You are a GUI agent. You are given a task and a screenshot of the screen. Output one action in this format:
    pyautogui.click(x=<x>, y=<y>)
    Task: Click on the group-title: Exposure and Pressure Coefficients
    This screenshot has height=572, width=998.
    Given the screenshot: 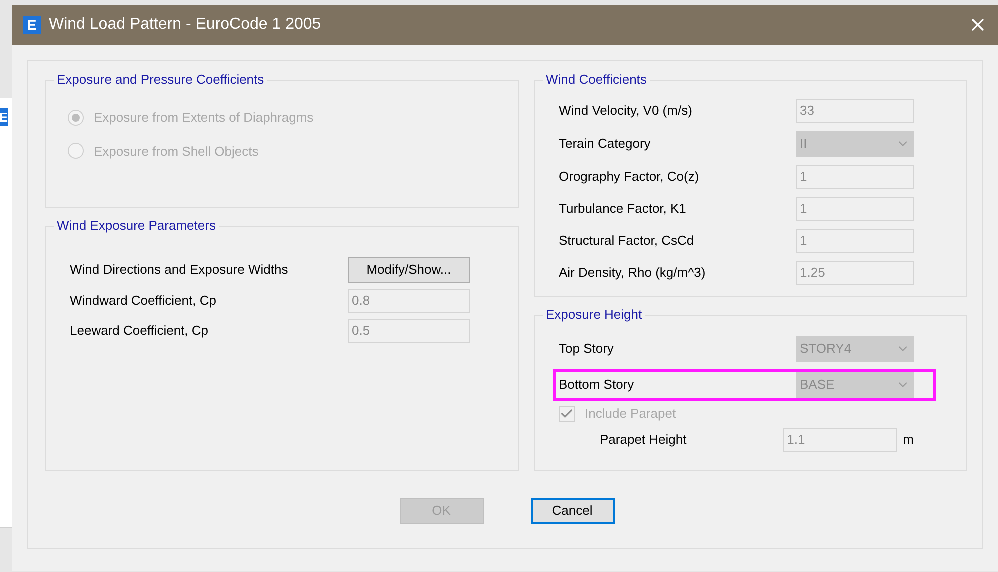 What is the action you would take?
    pyautogui.click(x=161, y=80)
    